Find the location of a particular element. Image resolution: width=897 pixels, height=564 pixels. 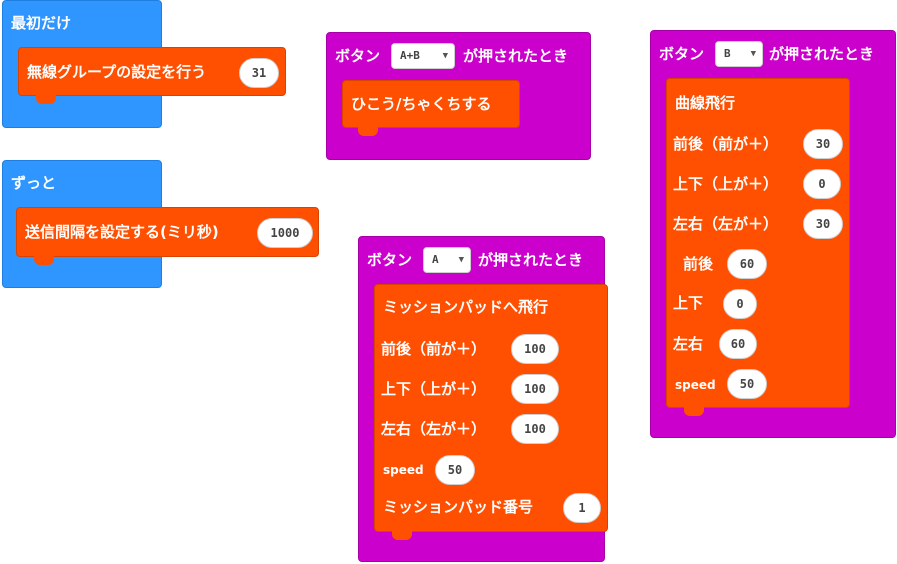

speed-value-input: 50 is located at coordinates (455, 470).